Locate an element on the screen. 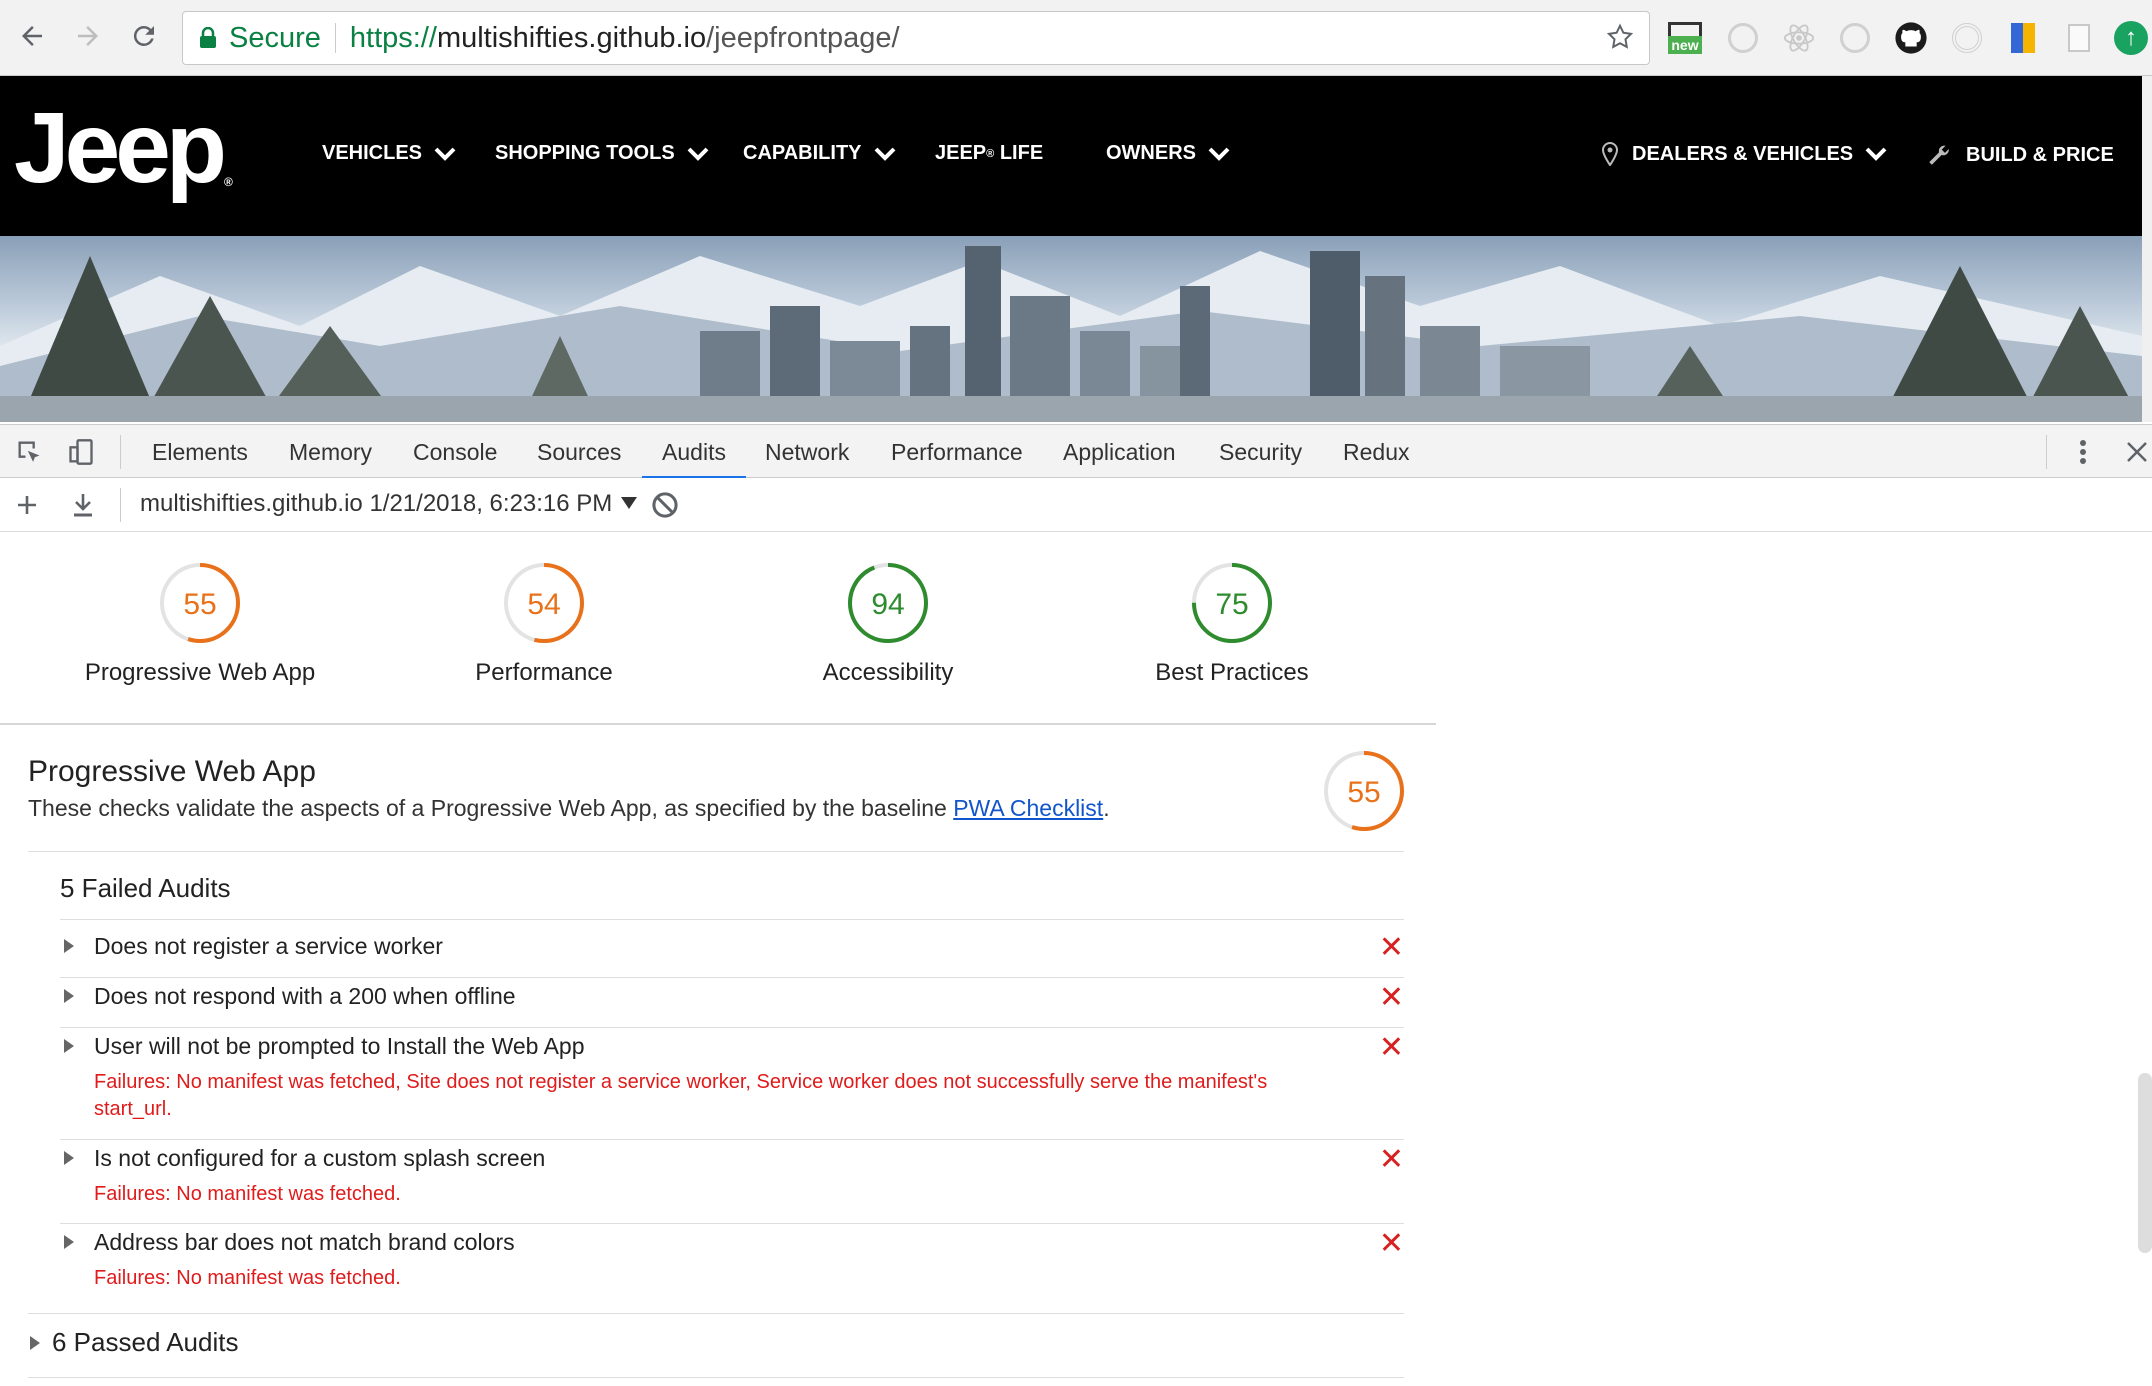  nav-dealers-vehicles: DEALERS & VEHICLES is located at coordinates (1744, 154).